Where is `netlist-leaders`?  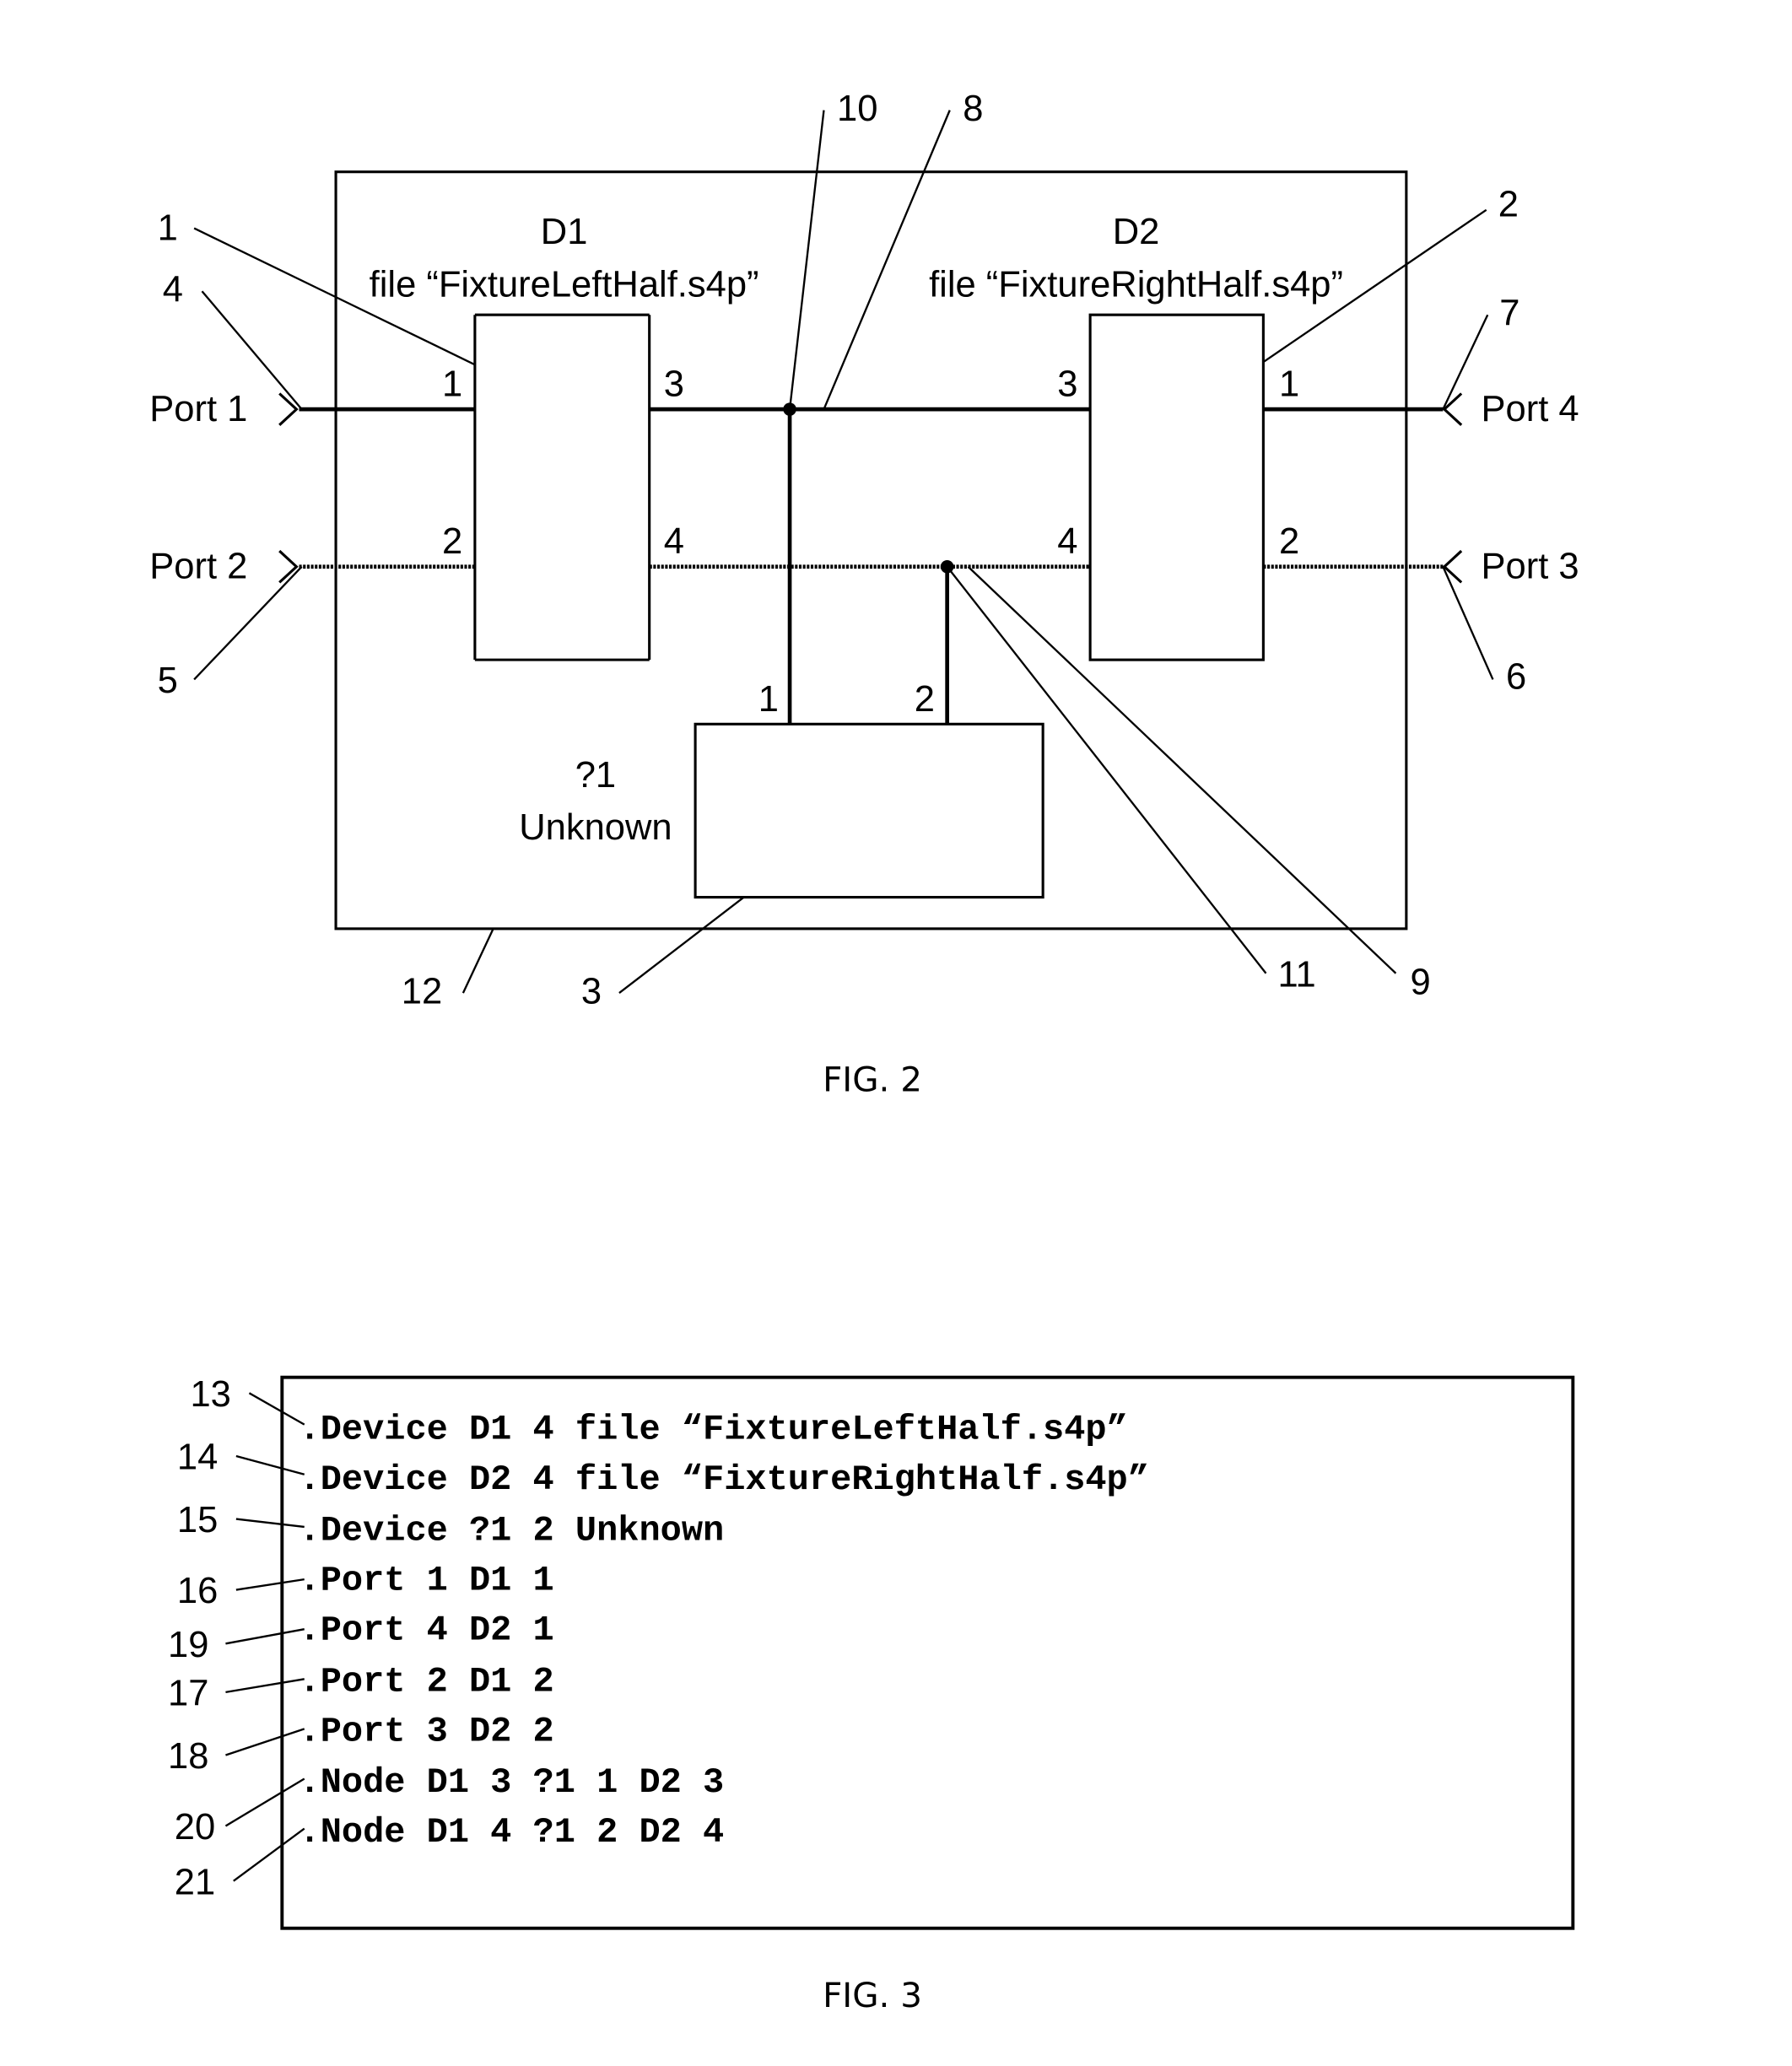 netlist-leaders is located at coordinates (264, 1637).